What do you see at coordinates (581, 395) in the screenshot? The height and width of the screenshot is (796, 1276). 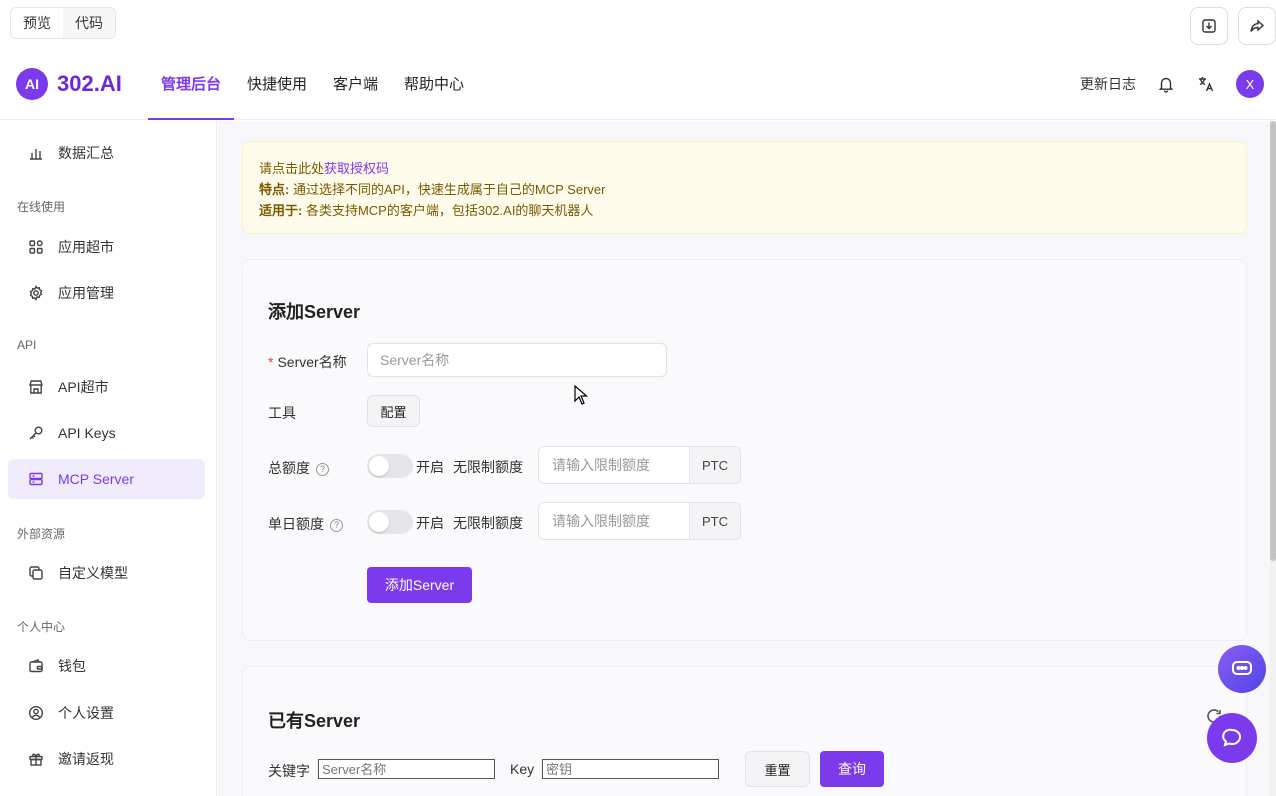 I see `mouse-cursor-icon` at bounding box center [581, 395].